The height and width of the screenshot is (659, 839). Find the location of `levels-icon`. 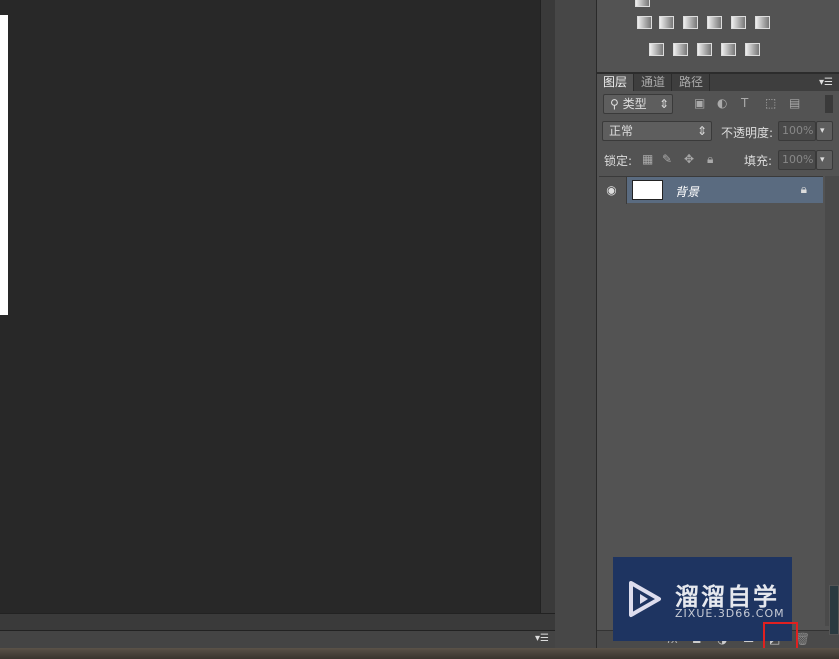

levels-icon is located at coordinates (644, 22).